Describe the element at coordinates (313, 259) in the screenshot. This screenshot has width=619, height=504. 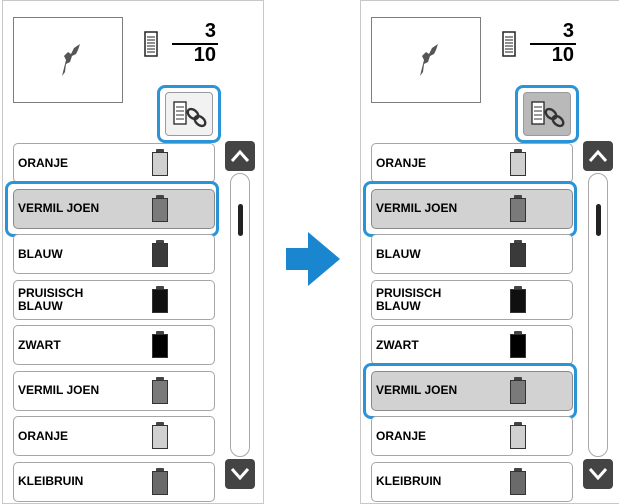
I see `arrow-right-icon` at that location.